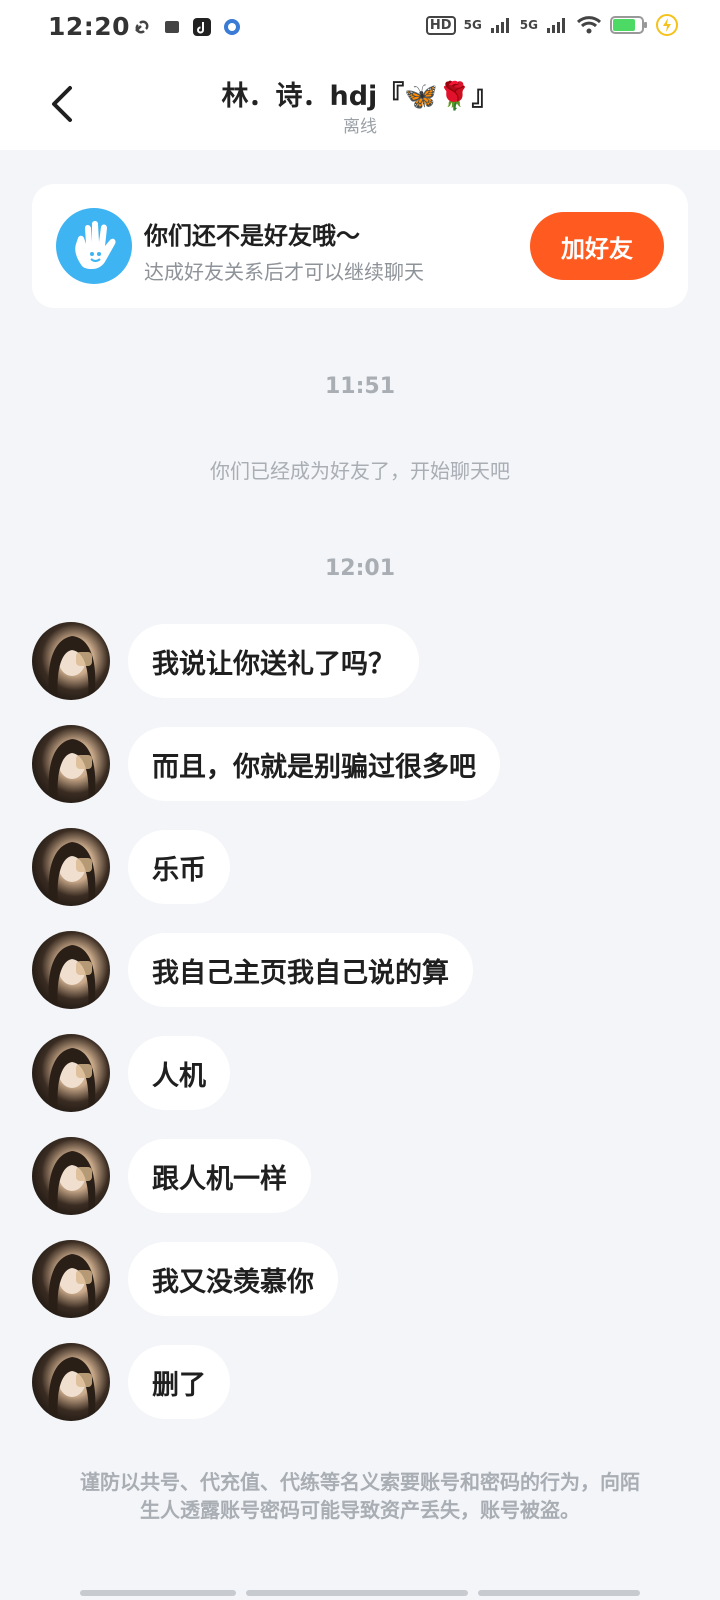 The height and width of the screenshot is (1600, 720). Describe the element at coordinates (187, 27) in the screenshot. I see `status-notification-icons` at that location.